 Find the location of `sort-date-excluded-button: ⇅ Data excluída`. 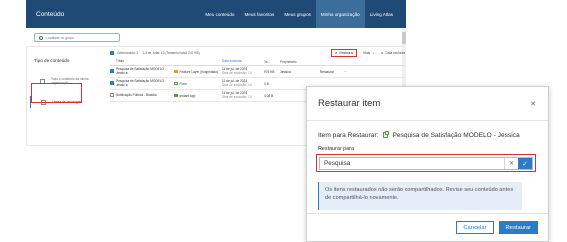

sort-date-excluded-button: ⇅ Data excluída is located at coordinates (393, 53).